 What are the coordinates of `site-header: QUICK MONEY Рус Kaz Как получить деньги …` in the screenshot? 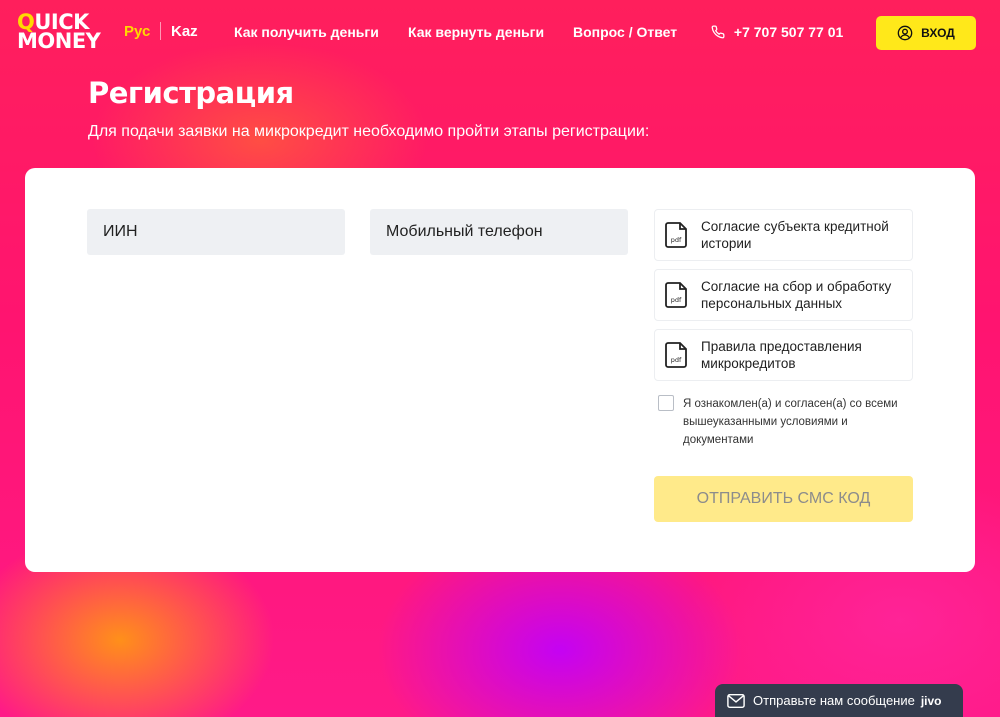 It's located at (500, 33).